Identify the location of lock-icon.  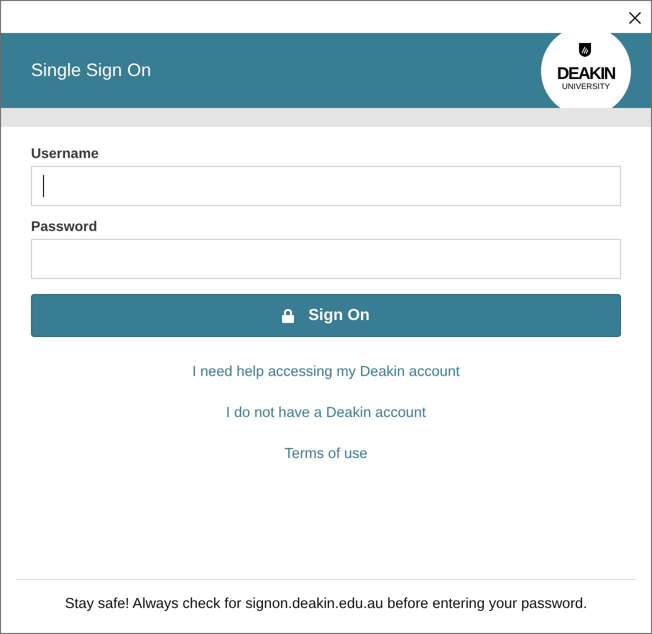
(288, 315).